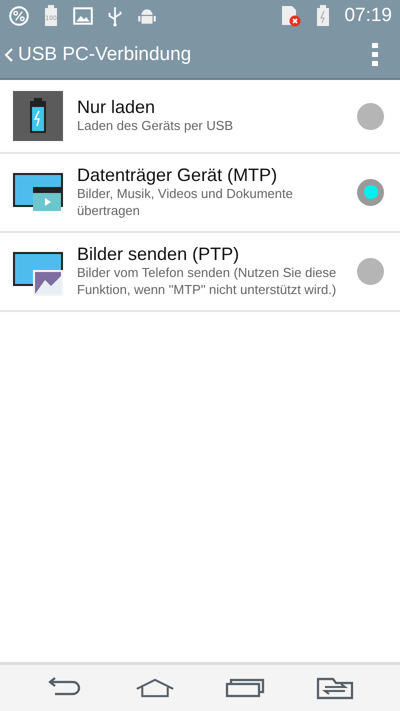 This screenshot has width=400, height=711. I want to click on option-title: Nur laden, so click(116, 107).